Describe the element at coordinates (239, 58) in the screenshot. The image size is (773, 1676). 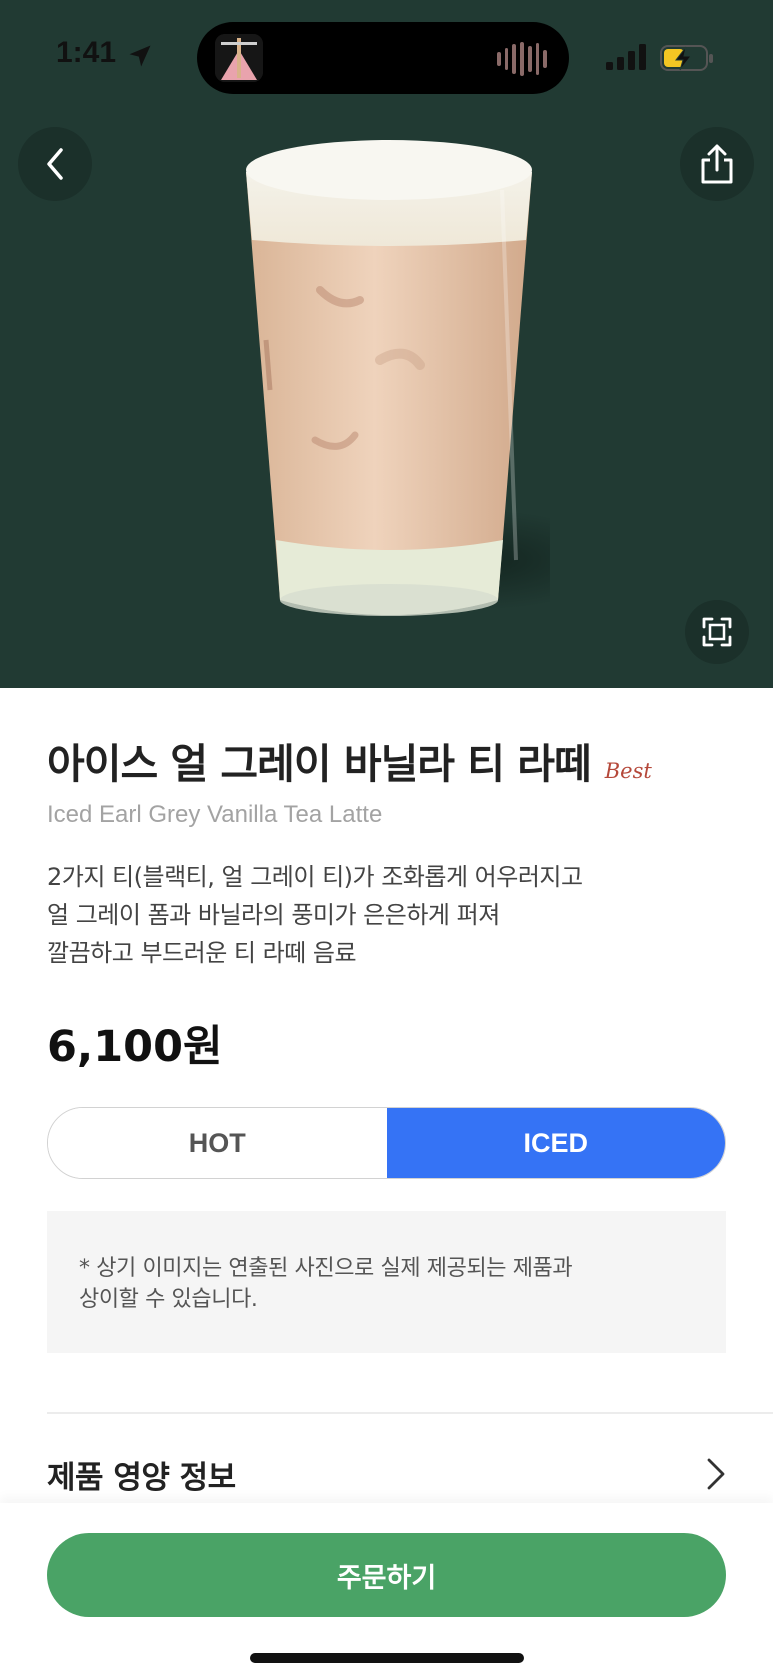
I see `now-playing-artwork-icon` at that location.